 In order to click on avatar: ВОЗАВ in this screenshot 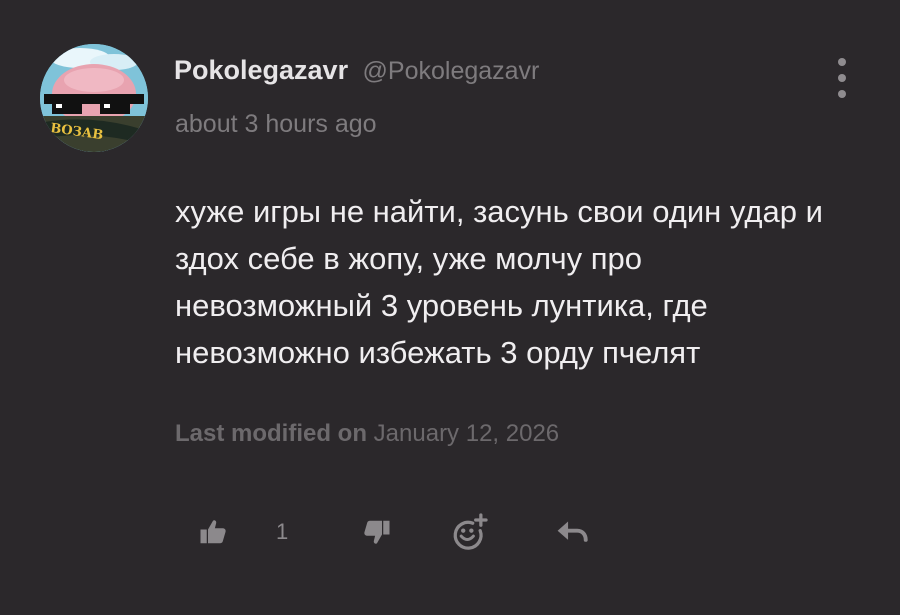, I will do `click(94, 98)`.